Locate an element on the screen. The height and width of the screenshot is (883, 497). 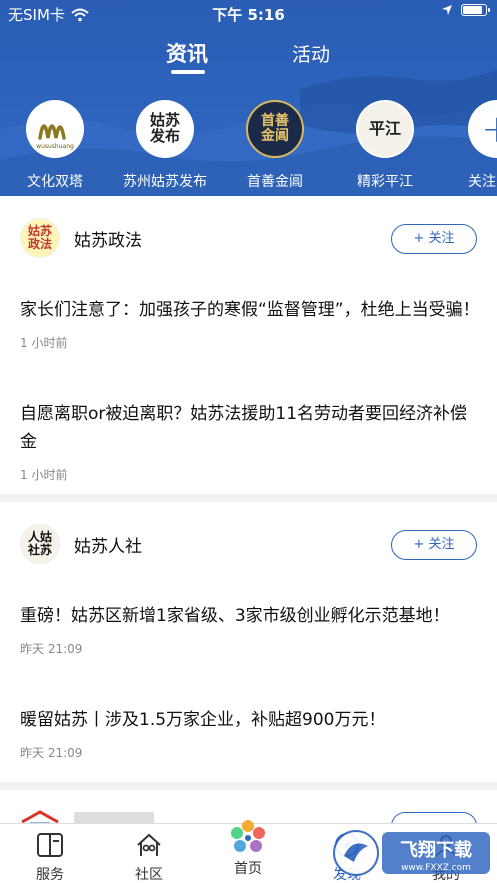
battery-icon is located at coordinates (475, 10).